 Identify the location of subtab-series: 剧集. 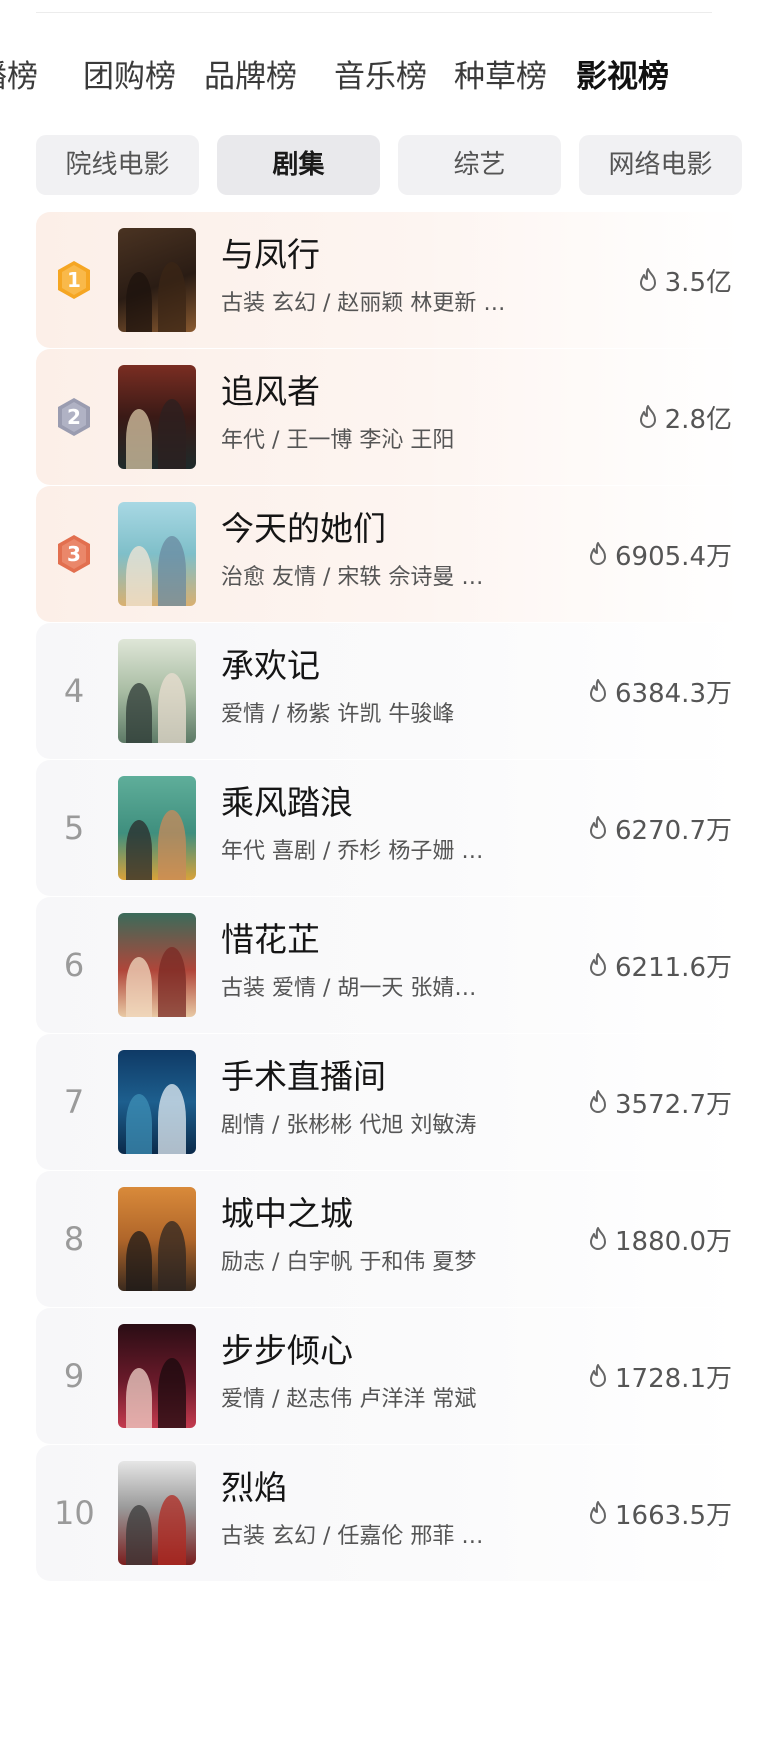
(298, 165).